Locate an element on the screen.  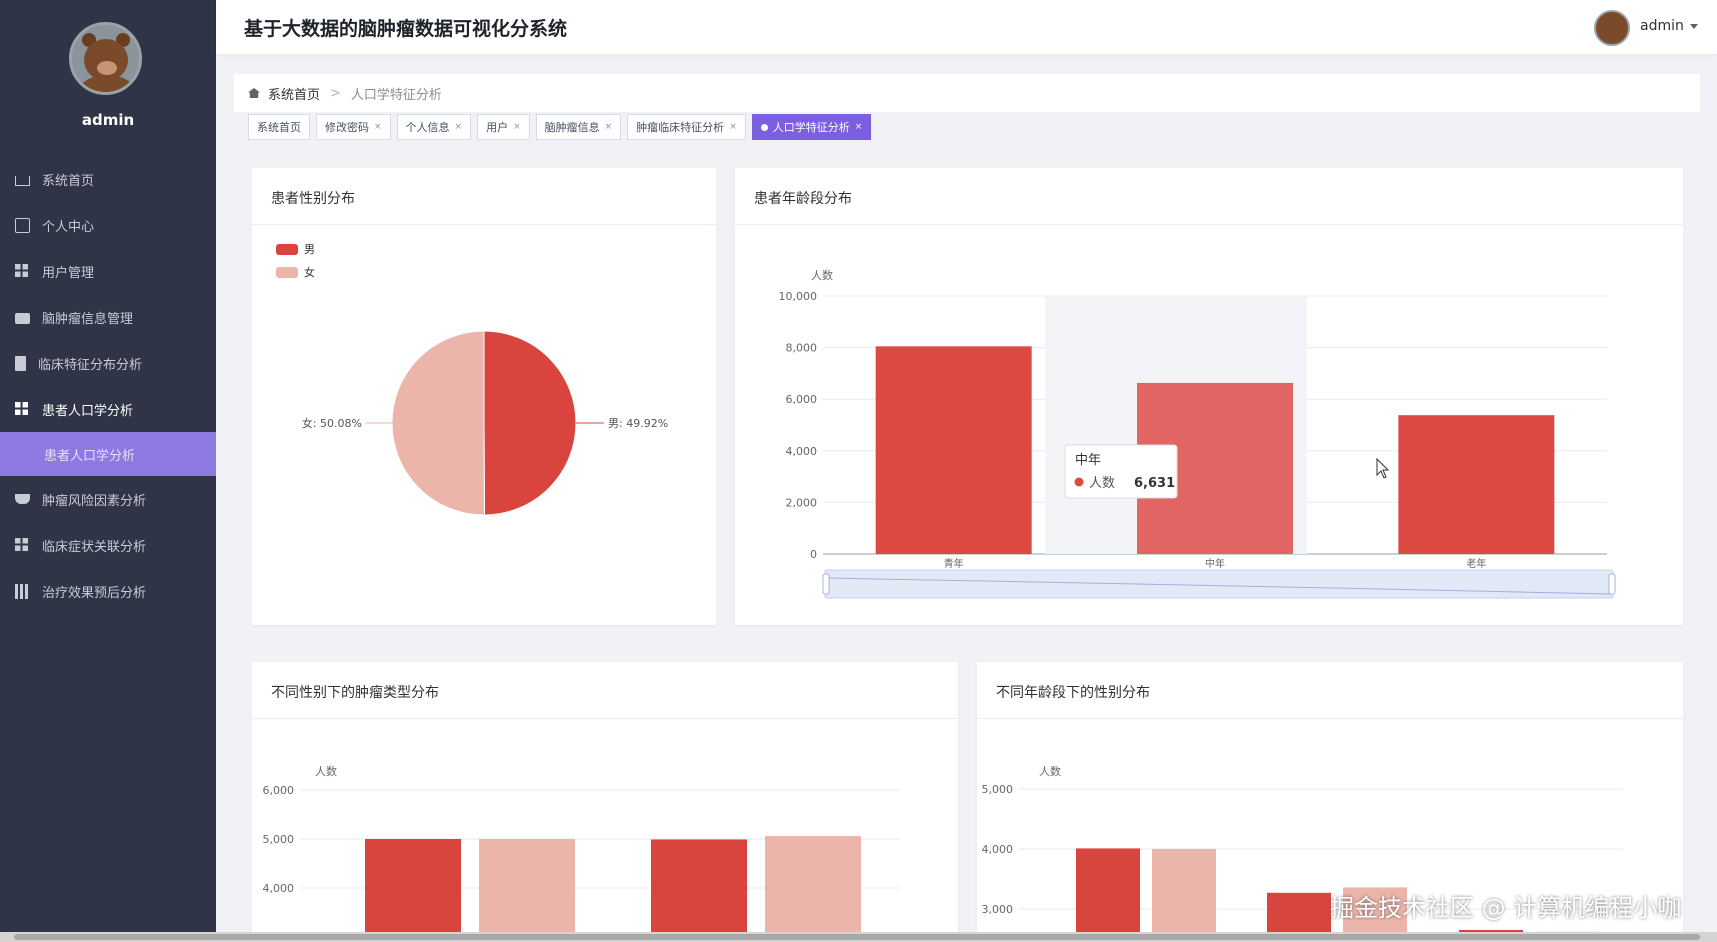
tumor-by-gender-card: 不同性别下的肿瘤类型分布 人数 4,000 5,000 6,000 is located at coordinates (605, 802).